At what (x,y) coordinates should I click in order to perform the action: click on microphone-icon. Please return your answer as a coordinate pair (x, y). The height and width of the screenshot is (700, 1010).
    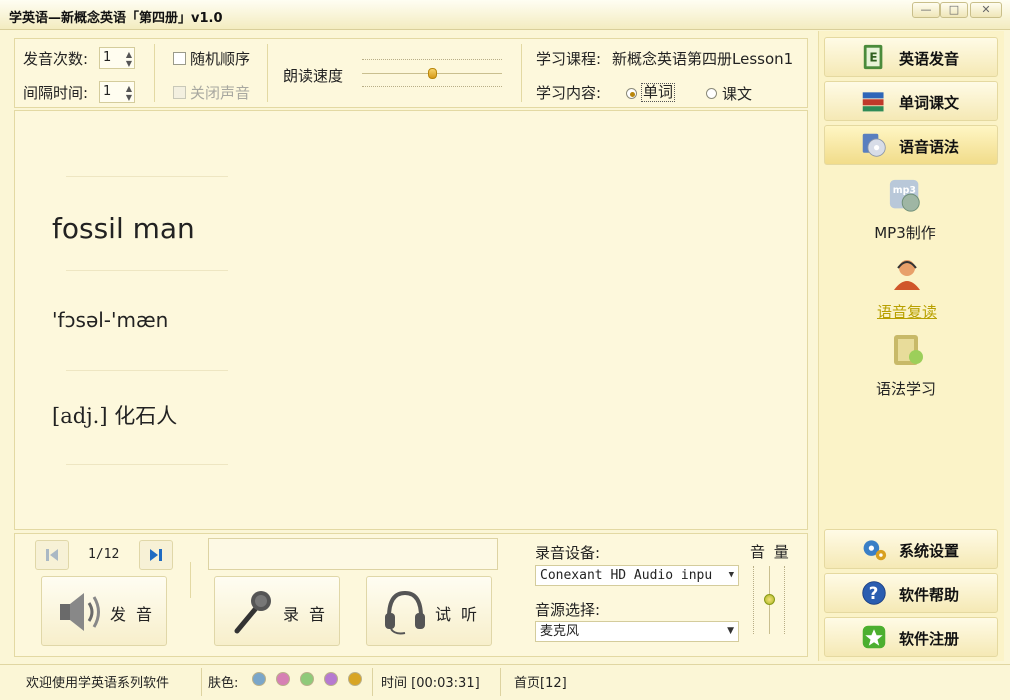
    Looking at the image, I should click on (252, 612).